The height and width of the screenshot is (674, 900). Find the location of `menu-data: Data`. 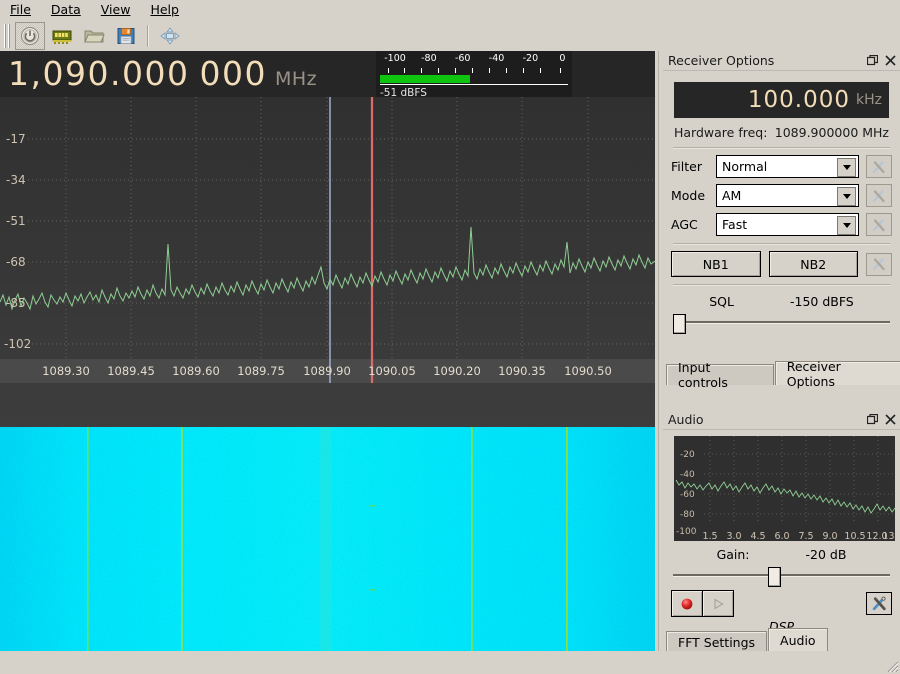

menu-data: Data is located at coordinates (66, 10).